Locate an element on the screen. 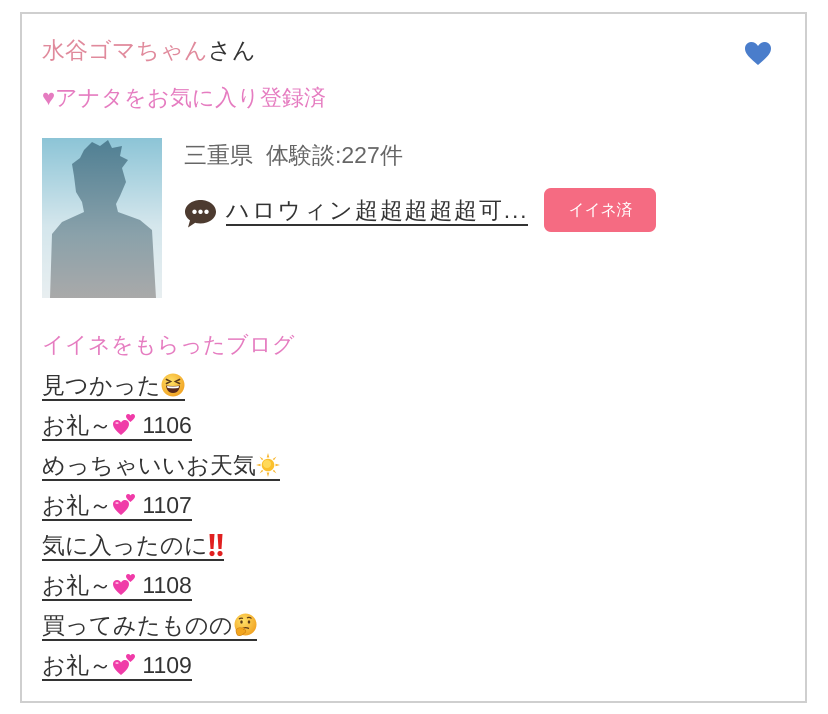 The image size is (828, 714). prefecture-text: 三重県 is located at coordinates (218, 155).